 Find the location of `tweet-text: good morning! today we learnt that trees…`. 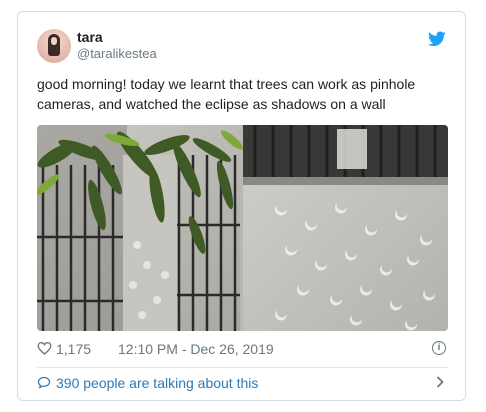

tweet-text: good morning! today we learnt that trees… is located at coordinates (226, 94).